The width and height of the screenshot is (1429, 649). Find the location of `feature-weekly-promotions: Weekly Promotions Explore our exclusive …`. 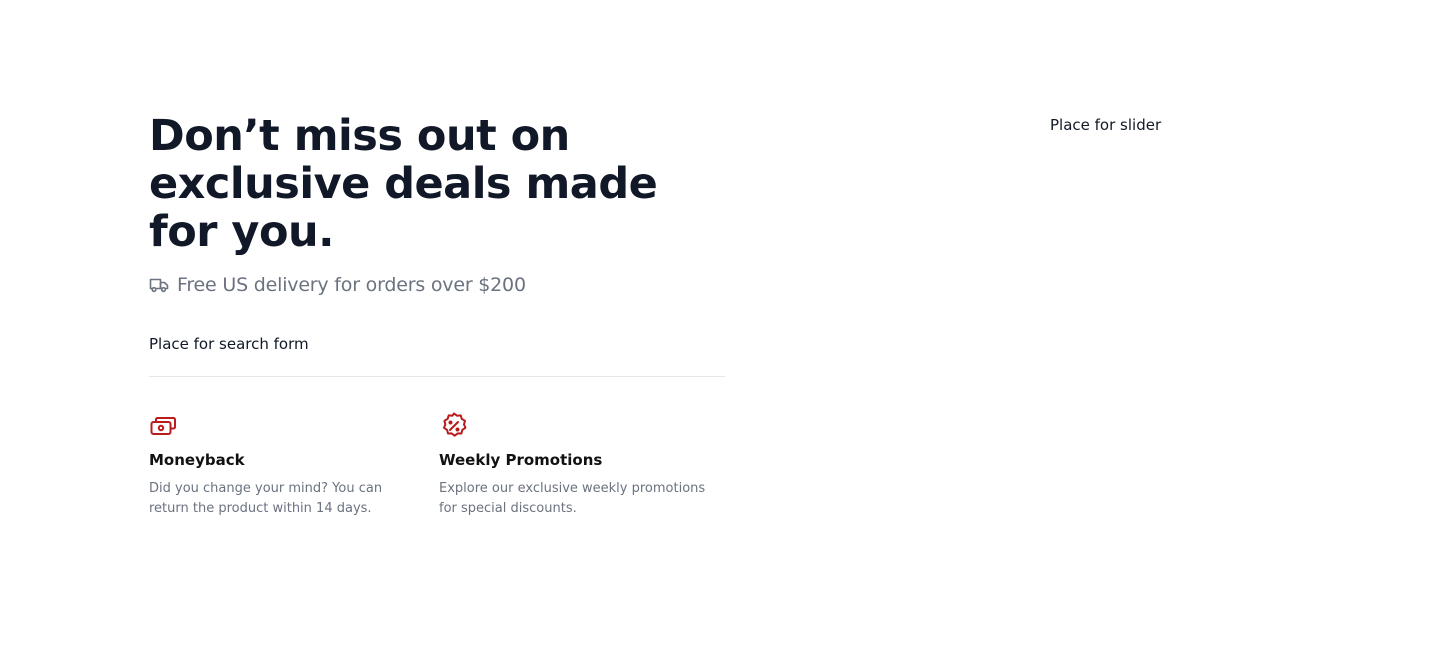

feature-weekly-promotions: Weekly Promotions Explore our exclusive … is located at coordinates (584, 465).